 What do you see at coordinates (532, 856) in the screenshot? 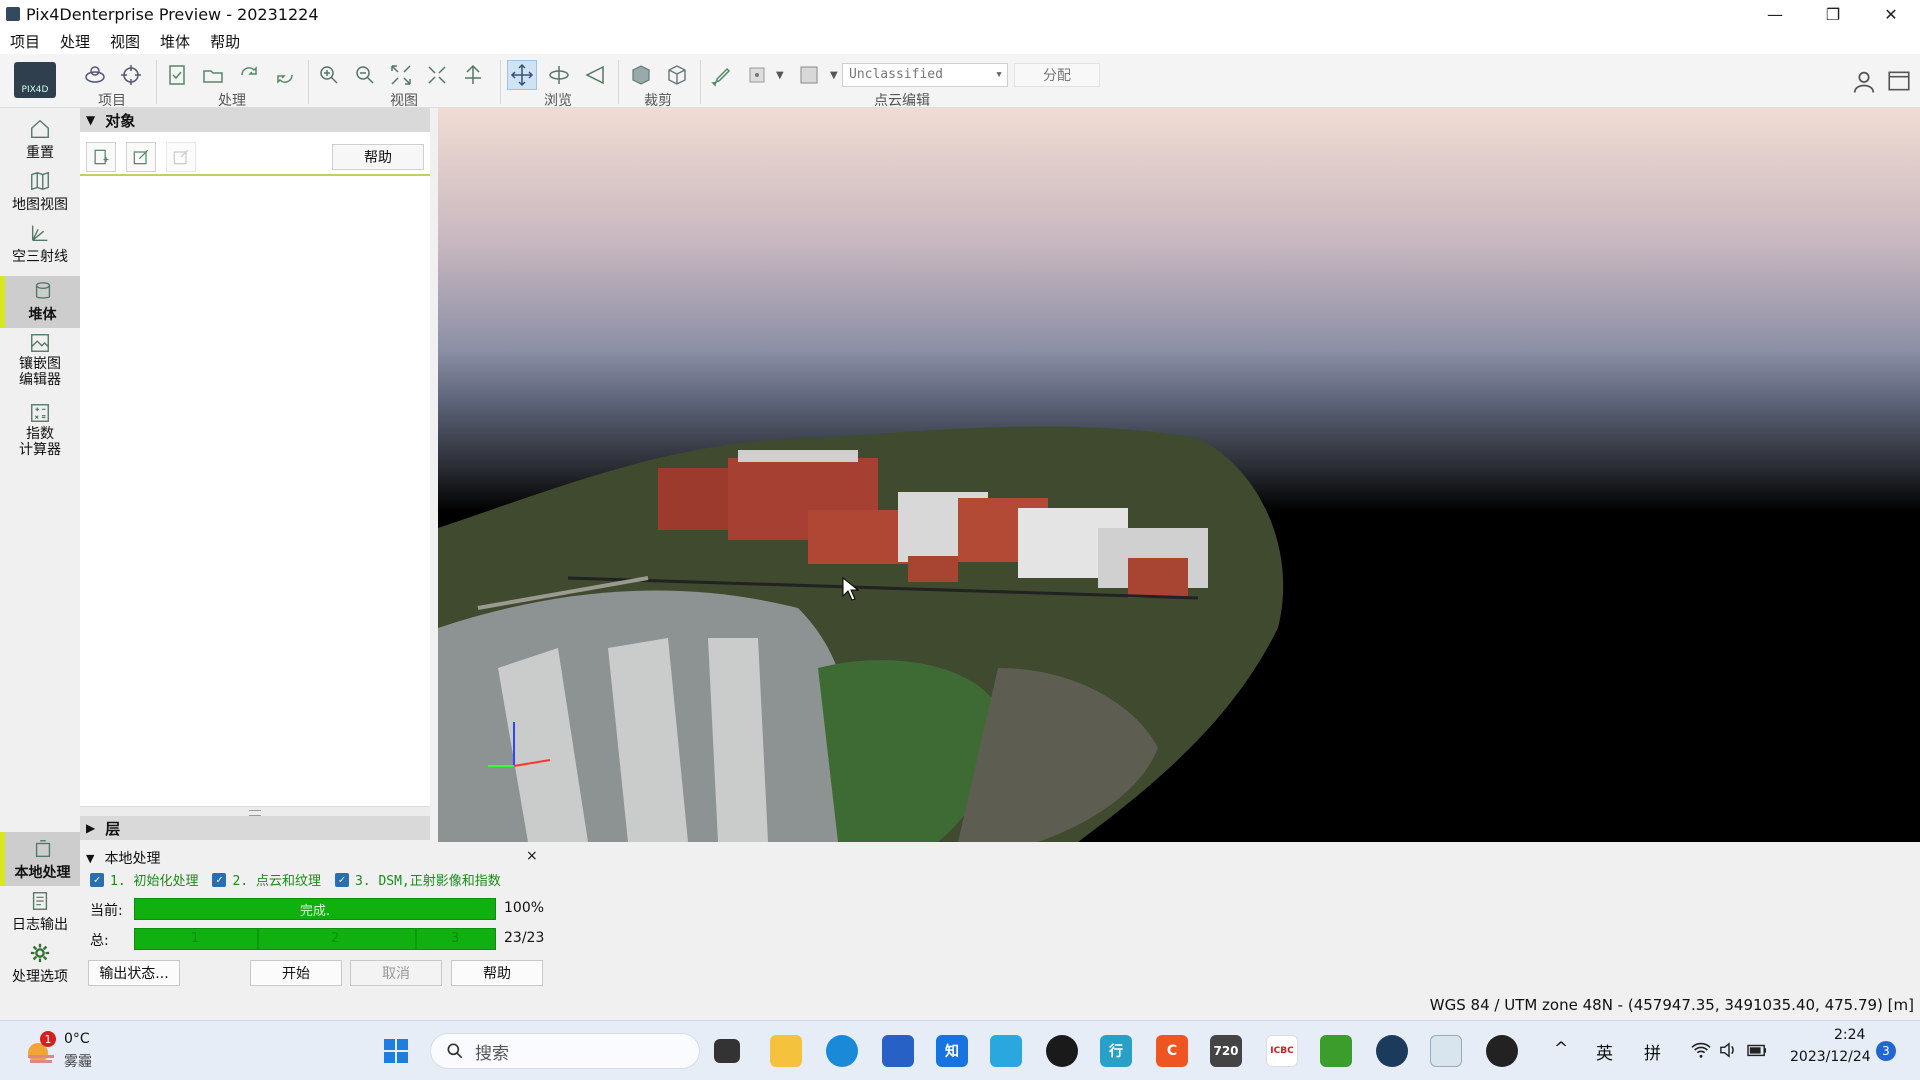
I see `processing-close-icon: ×` at bounding box center [532, 856].